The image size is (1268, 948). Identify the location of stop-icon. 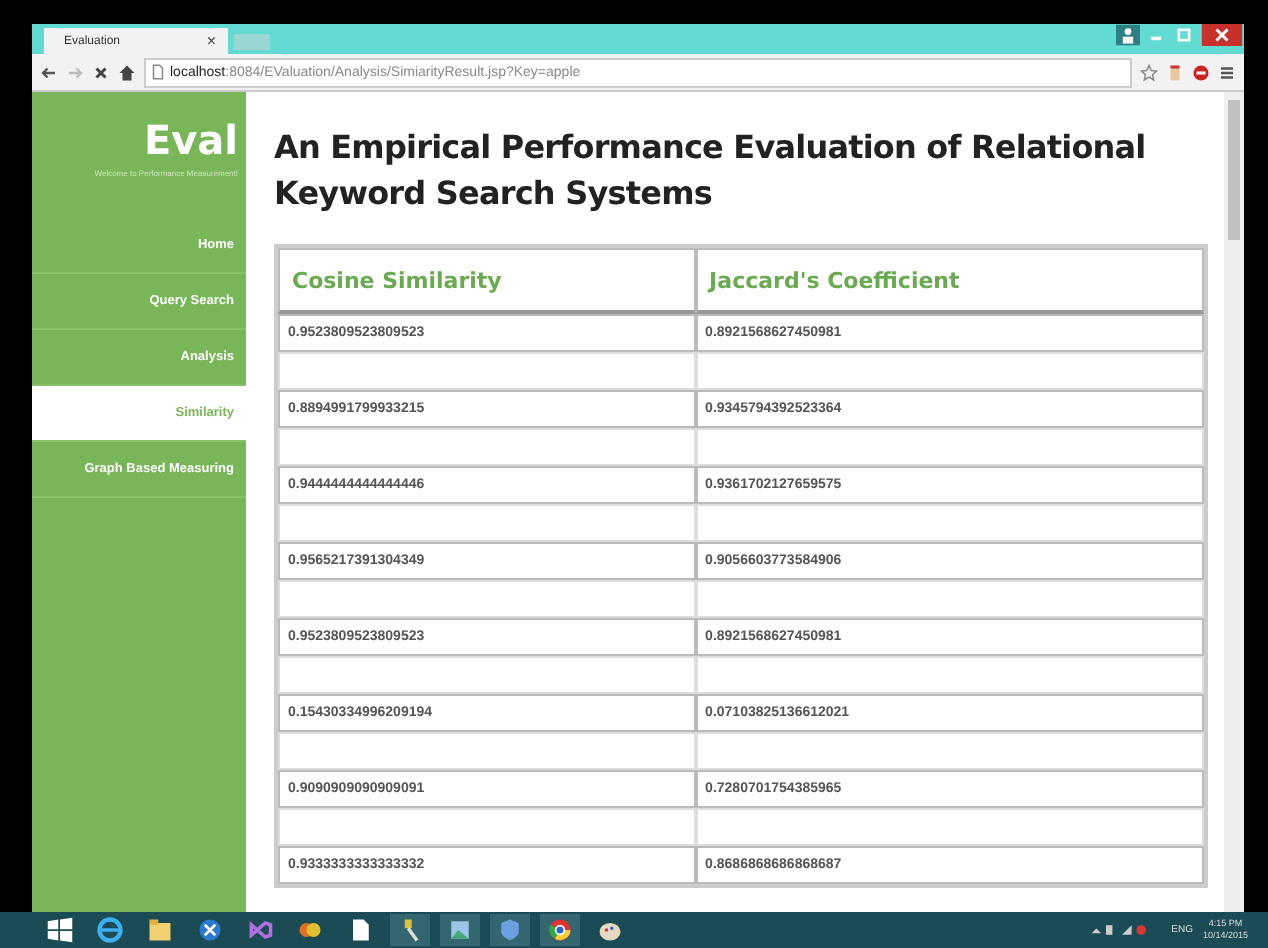
(101, 72).